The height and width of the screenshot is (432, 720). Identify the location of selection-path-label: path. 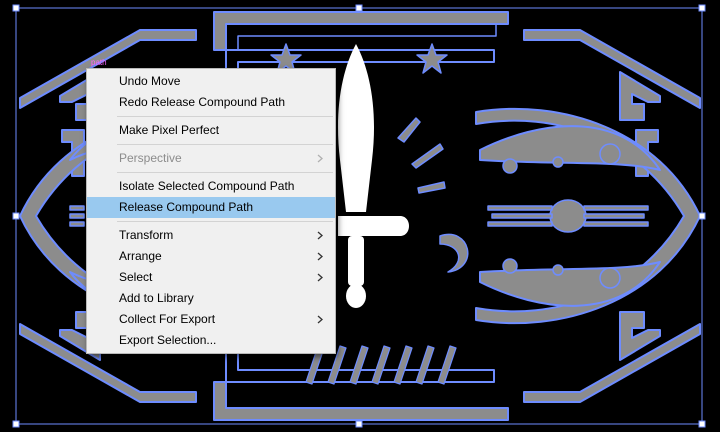
(99, 62).